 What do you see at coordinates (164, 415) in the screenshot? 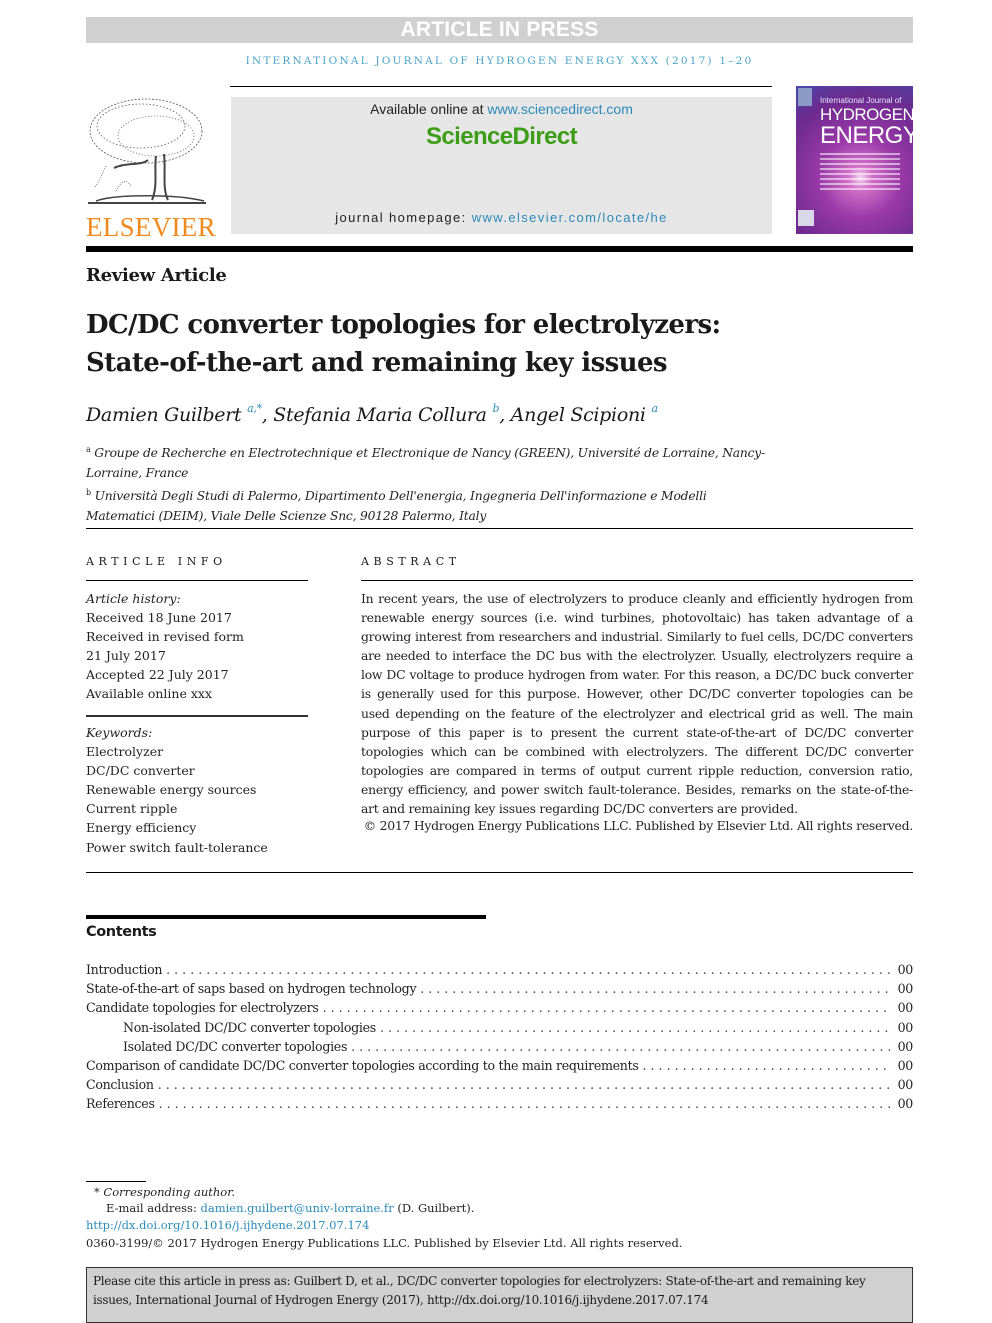
I see `author-name: Damien Guilbert` at bounding box center [164, 415].